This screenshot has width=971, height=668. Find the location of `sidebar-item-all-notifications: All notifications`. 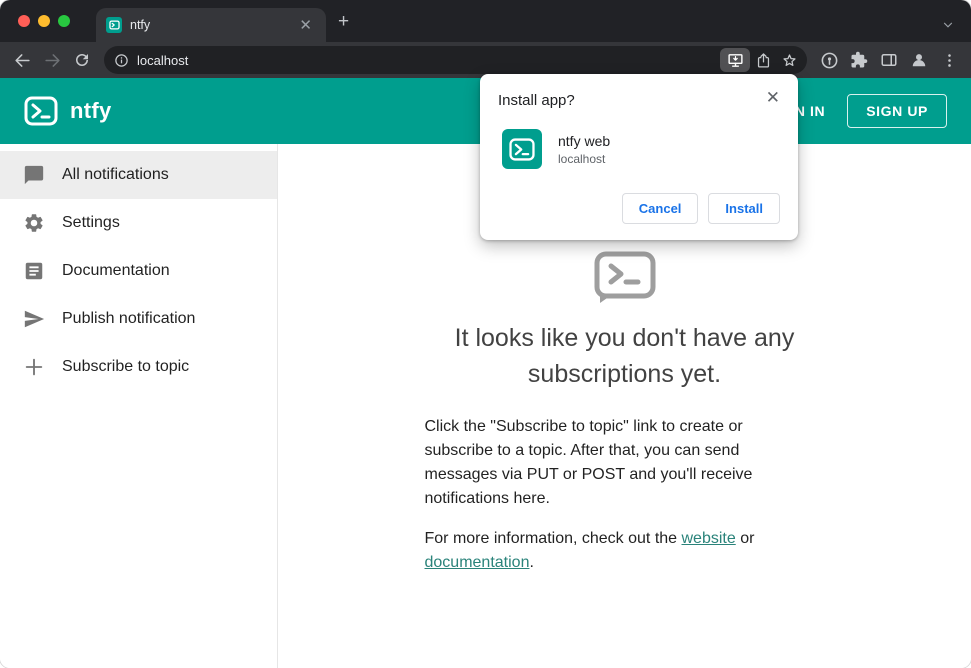

sidebar-item-all-notifications: All notifications is located at coordinates (138, 175).